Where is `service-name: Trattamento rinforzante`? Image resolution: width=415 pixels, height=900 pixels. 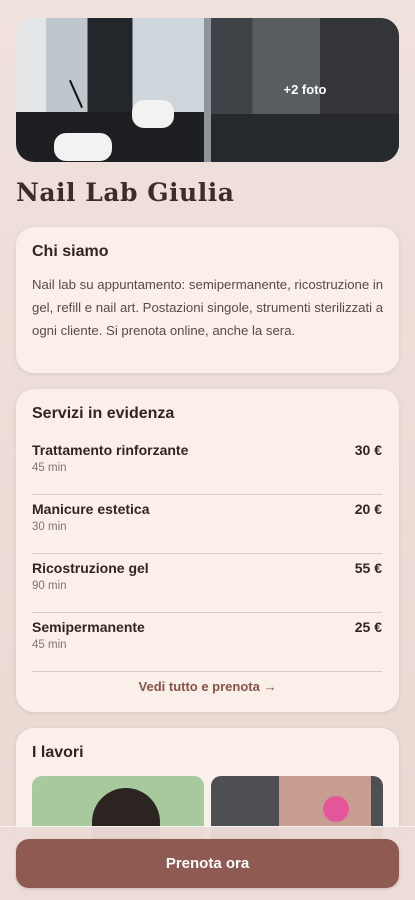
service-name: Trattamento rinforzante is located at coordinates (110, 450).